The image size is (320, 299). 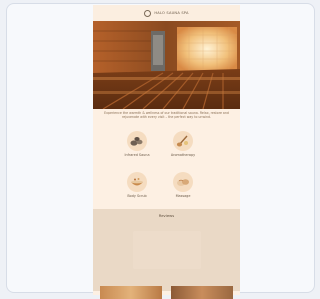 I want to click on feature-aromatherapy: Aromatherapy, so click(x=183, y=144).